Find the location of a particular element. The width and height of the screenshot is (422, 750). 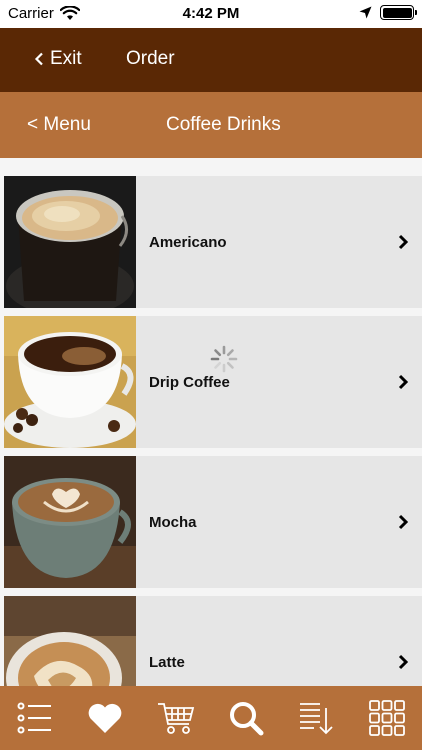

item-label: Latte is located at coordinates (167, 662).